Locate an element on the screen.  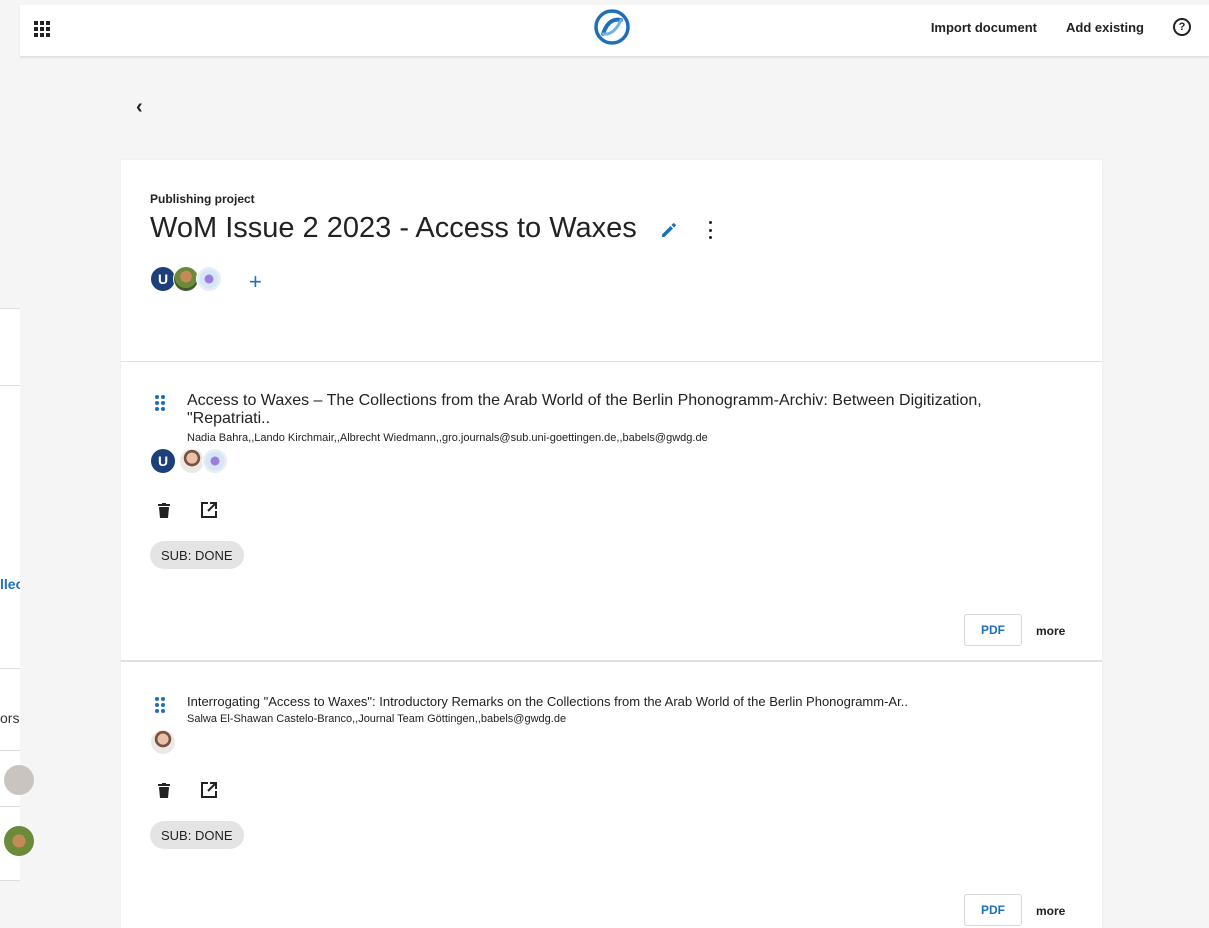
page-title: WoM Issue 2 2023 - Access to Waxes is located at coordinates (393, 228).